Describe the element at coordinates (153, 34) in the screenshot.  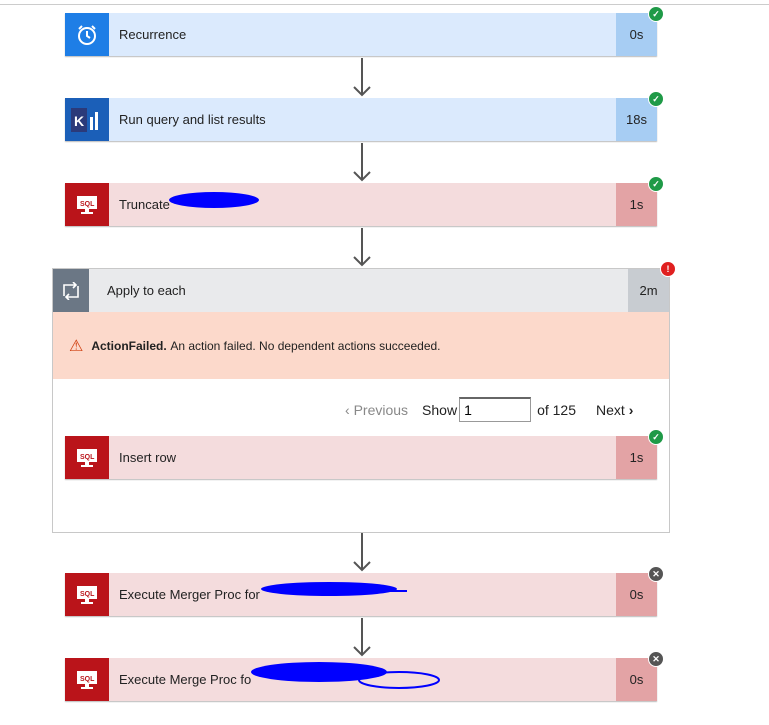
I see `step-title: Recurrence` at that location.